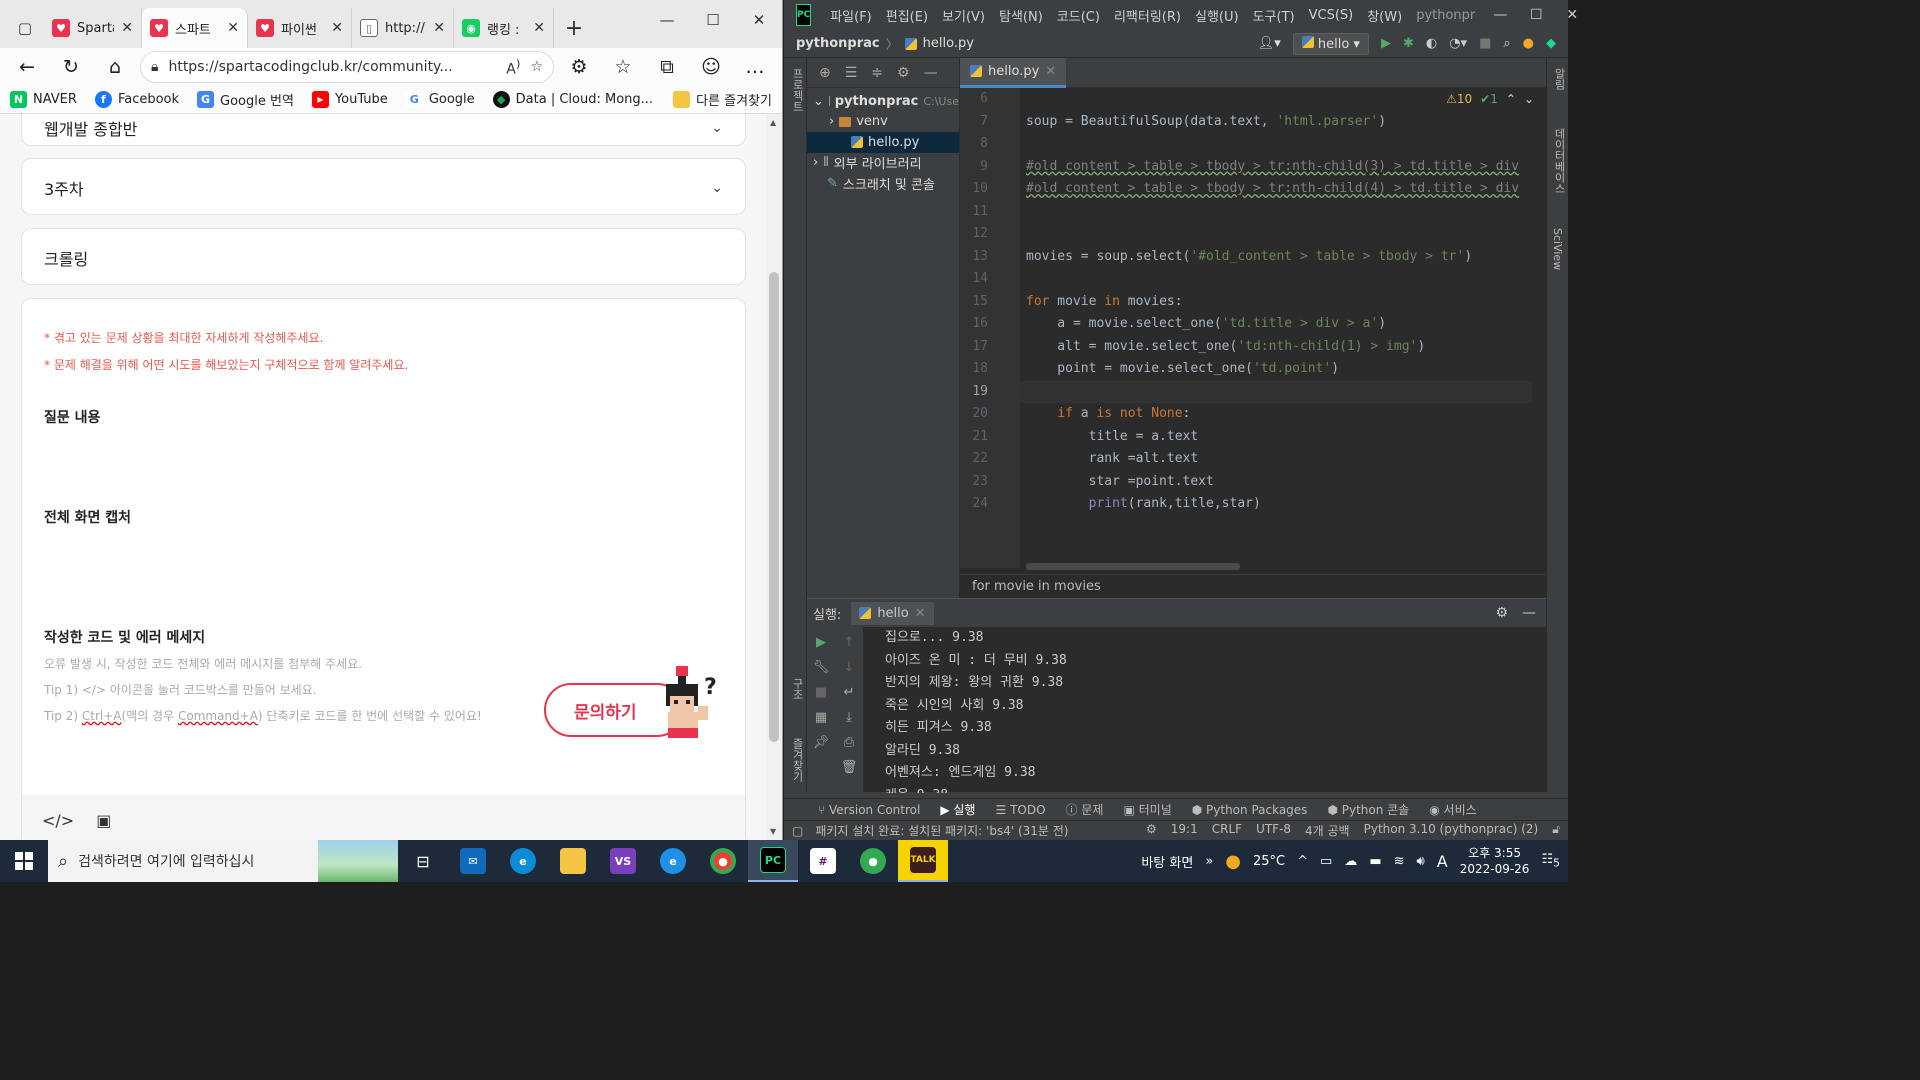 This screenshot has width=1920, height=1080. What do you see at coordinates (71, 67) in the screenshot?
I see `refresh-icon: ↻` at bounding box center [71, 67].